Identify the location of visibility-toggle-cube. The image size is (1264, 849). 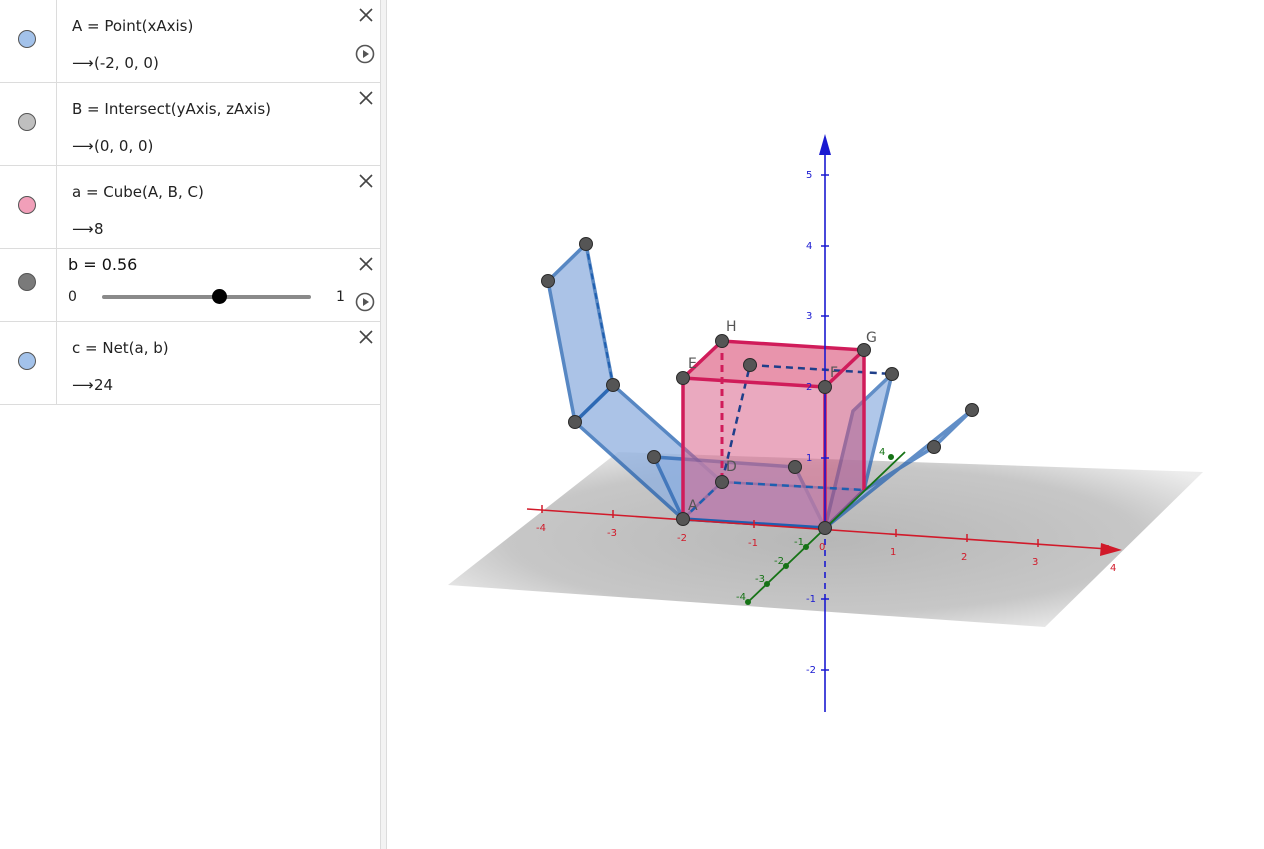
(27, 205).